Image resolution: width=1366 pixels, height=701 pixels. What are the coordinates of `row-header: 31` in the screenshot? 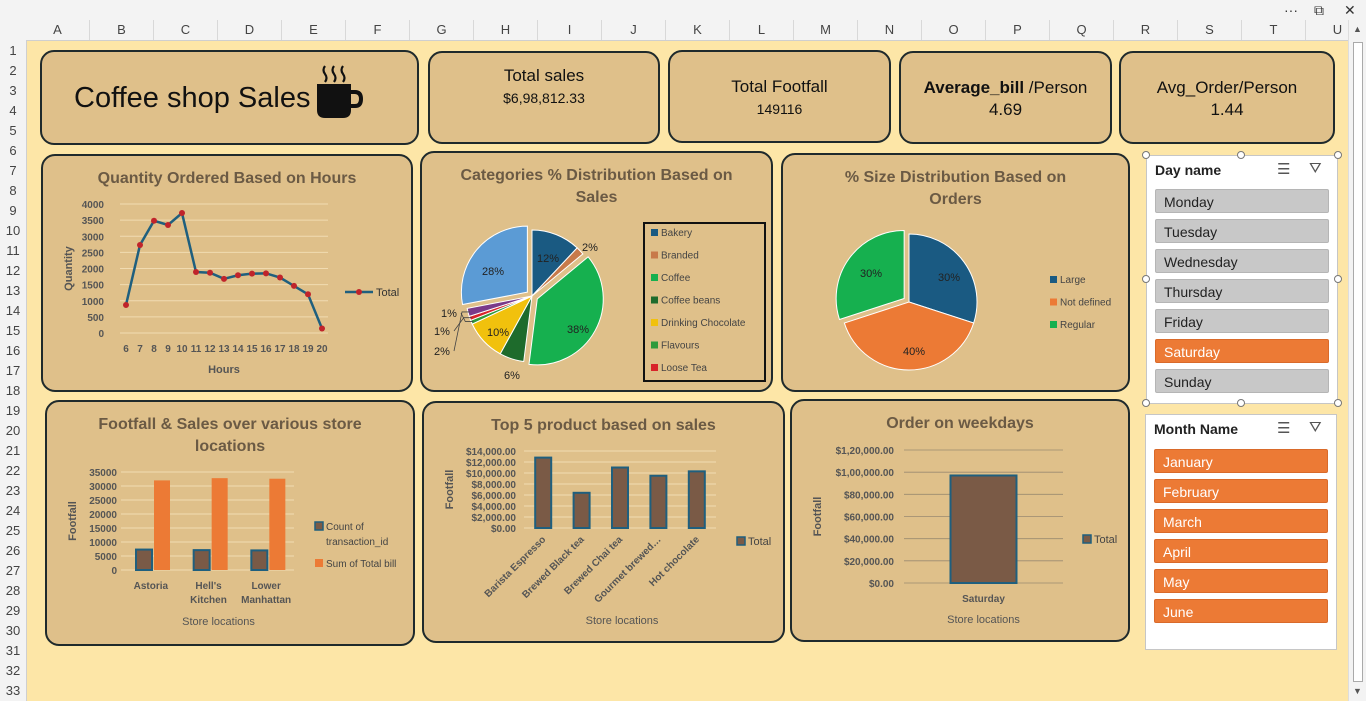 It's located at (13, 650).